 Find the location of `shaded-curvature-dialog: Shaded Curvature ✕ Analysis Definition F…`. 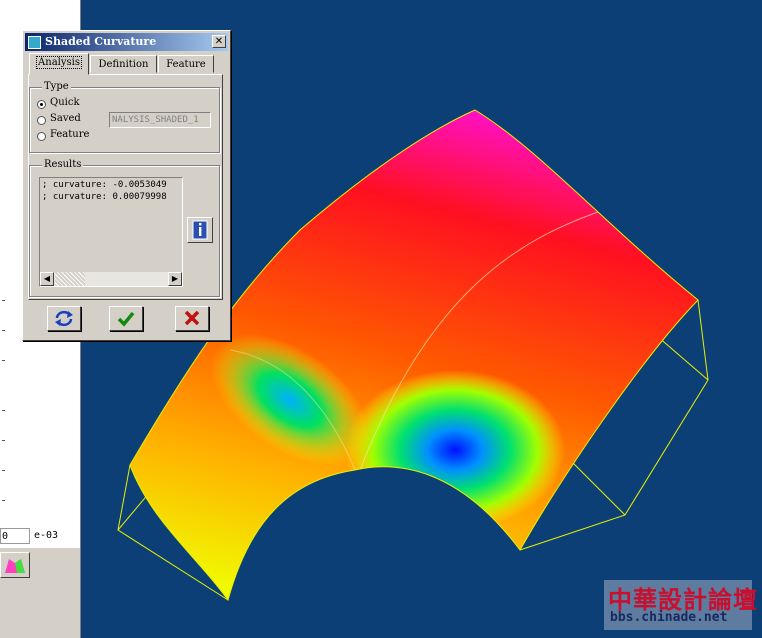

shaded-curvature-dialog: Shaded Curvature ✕ Analysis Definition F… is located at coordinates (126, 185).